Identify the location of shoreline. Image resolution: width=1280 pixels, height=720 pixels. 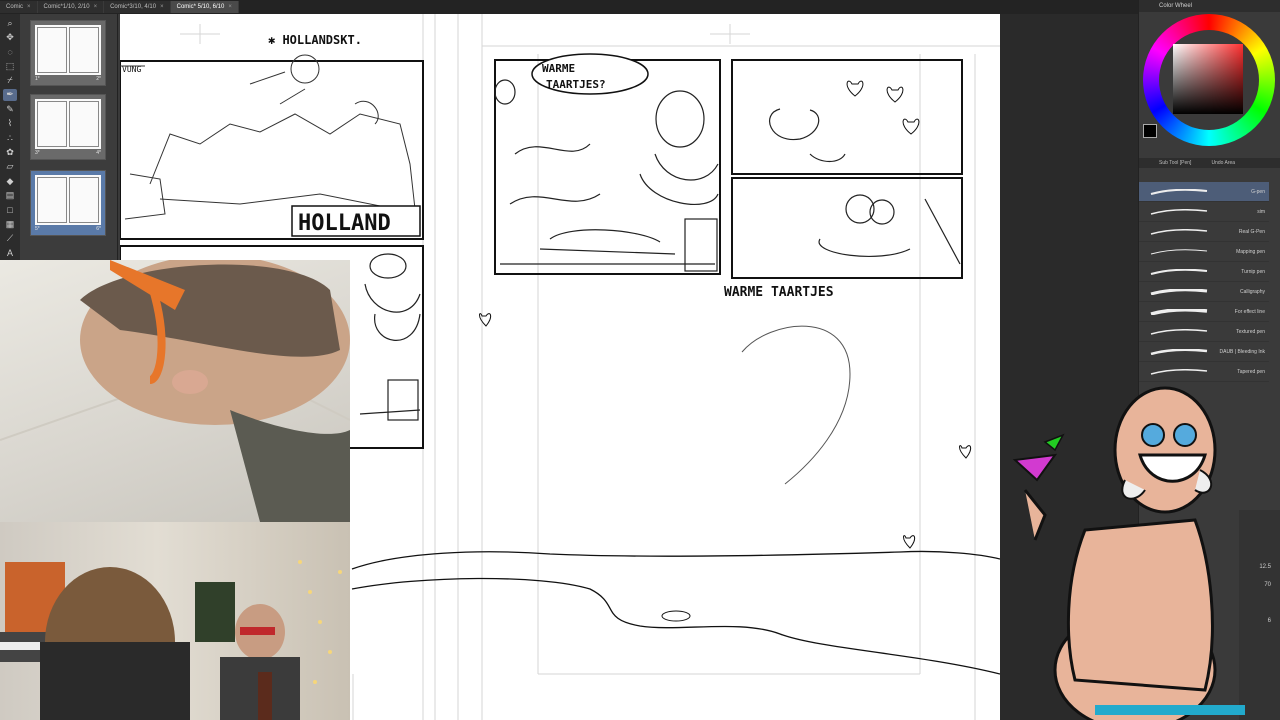
(675, 626).